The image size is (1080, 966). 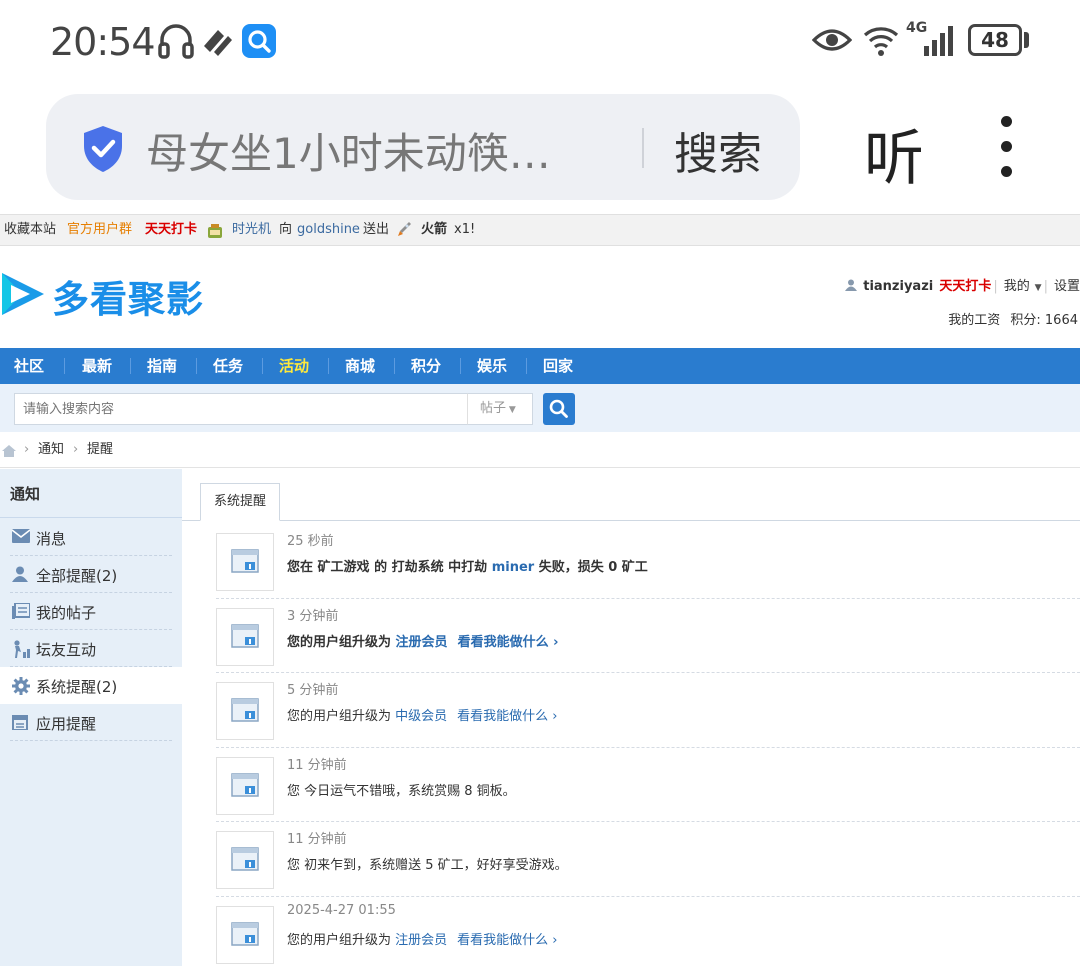 I want to click on notice-group-link: 中级会员, so click(x=421, y=716).